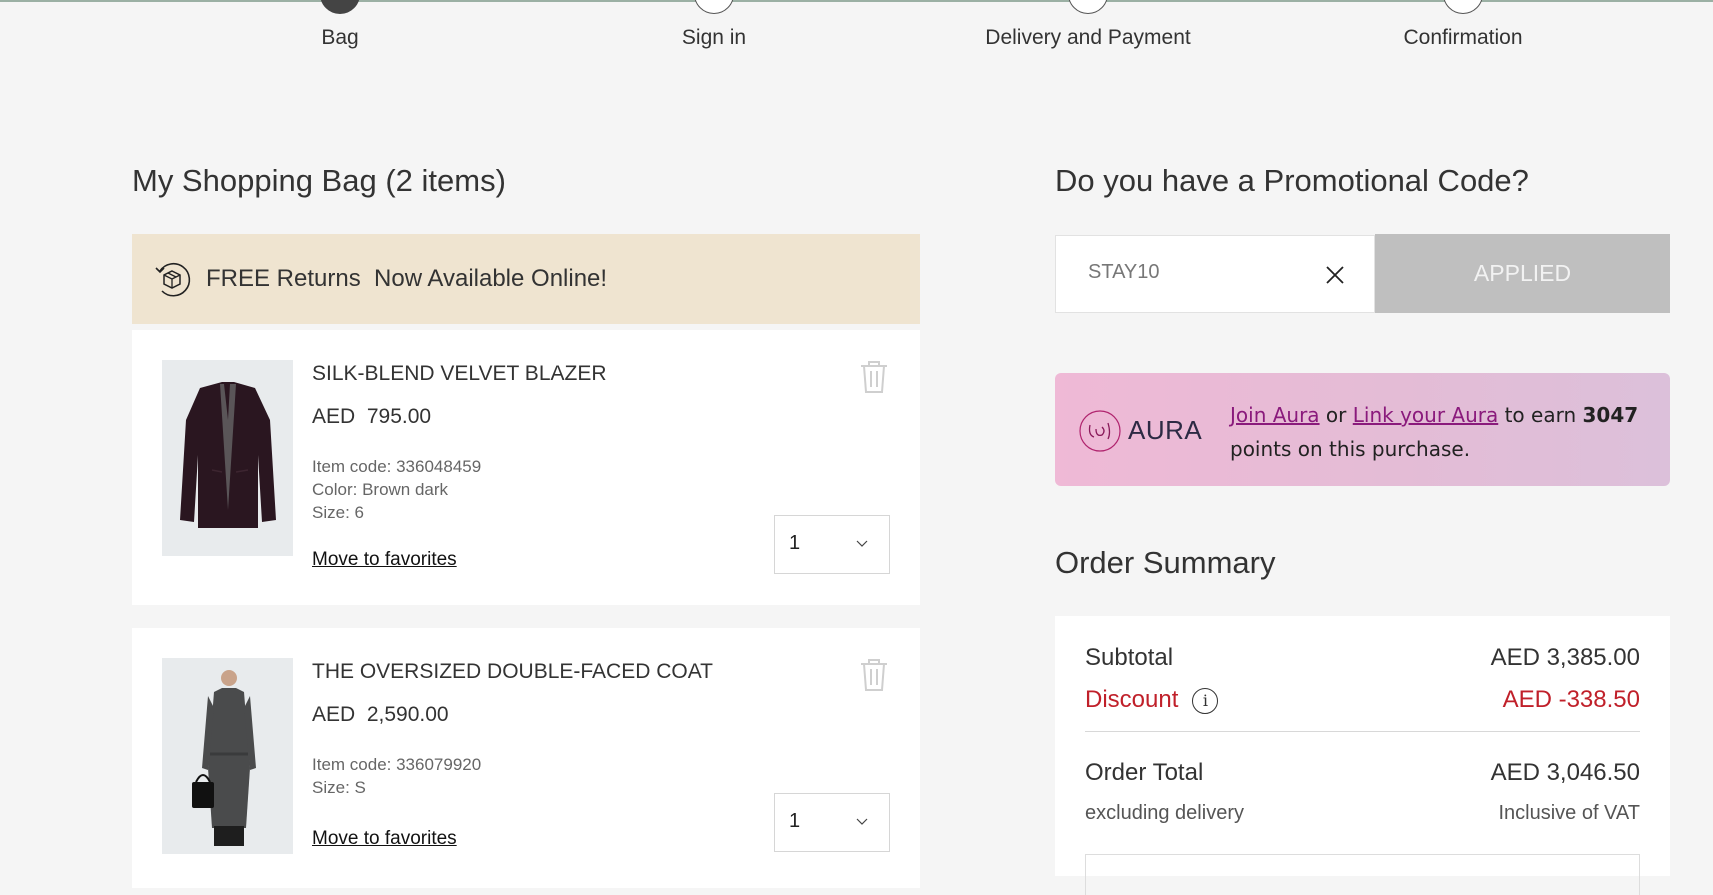  What do you see at coordinates (396, 776) in the screenshot?
I see `product-details: Item code: 336079920 Size: S` at bounding box center [396, 776].